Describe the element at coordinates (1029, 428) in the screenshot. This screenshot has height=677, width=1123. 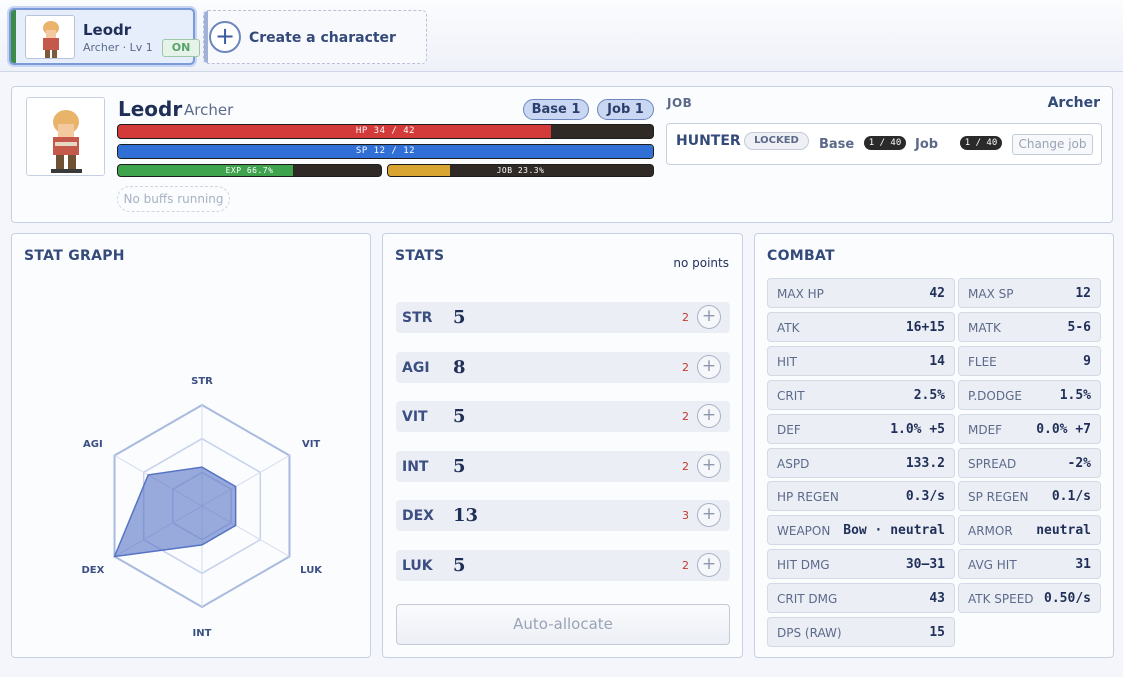
I see `combat-stat-cell: MDEF 0.0% +7` at that location.